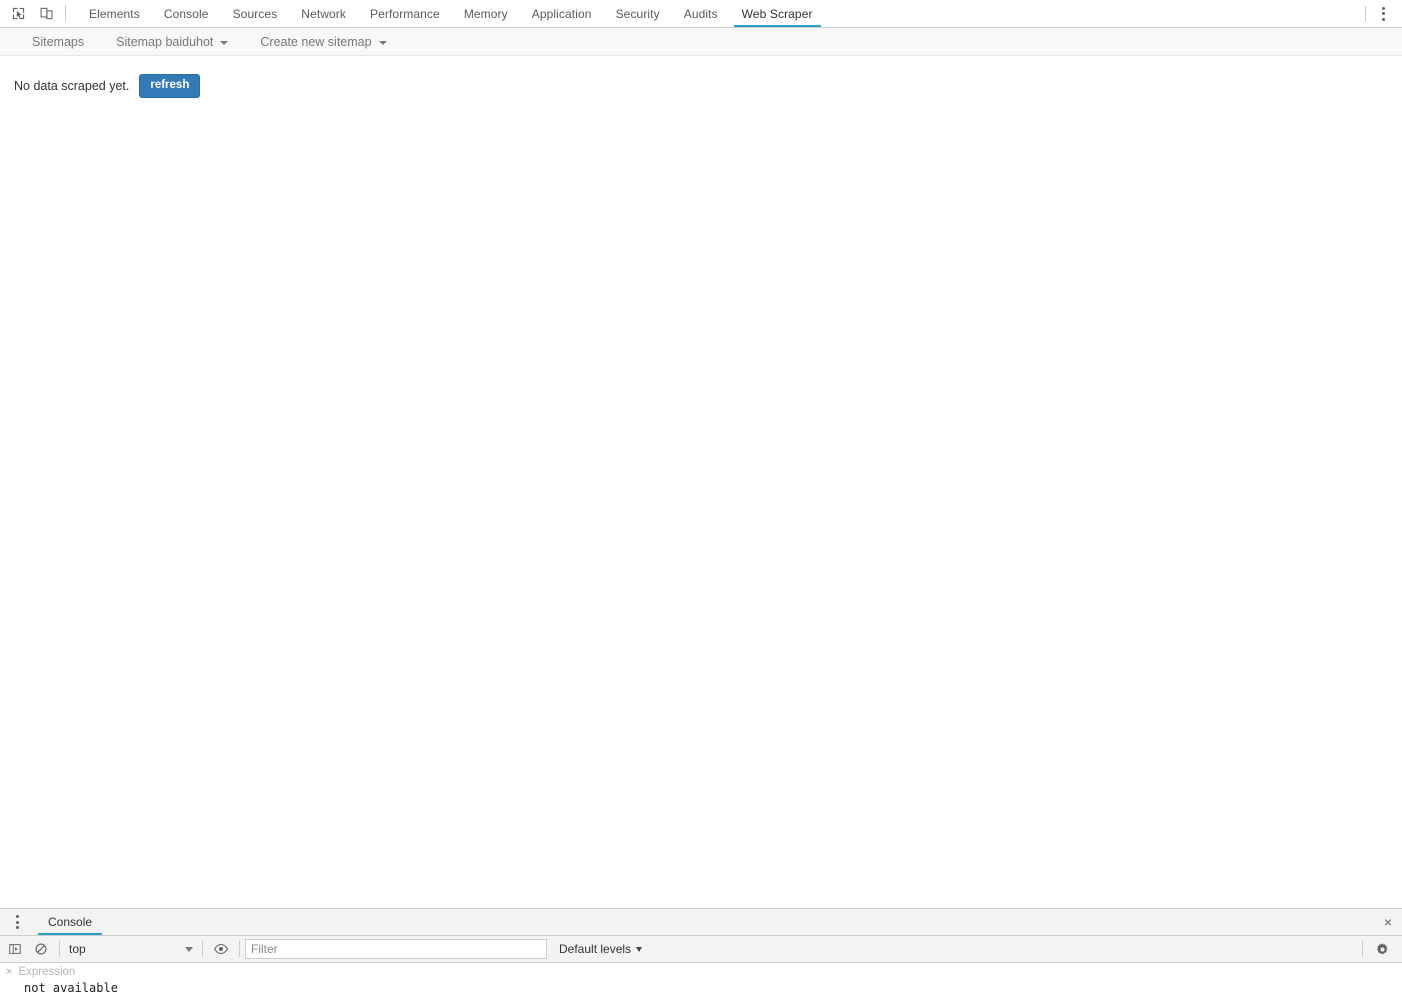  I want to click on scrape-status-row: No data scraped yet. refresh, so click(701, 86).